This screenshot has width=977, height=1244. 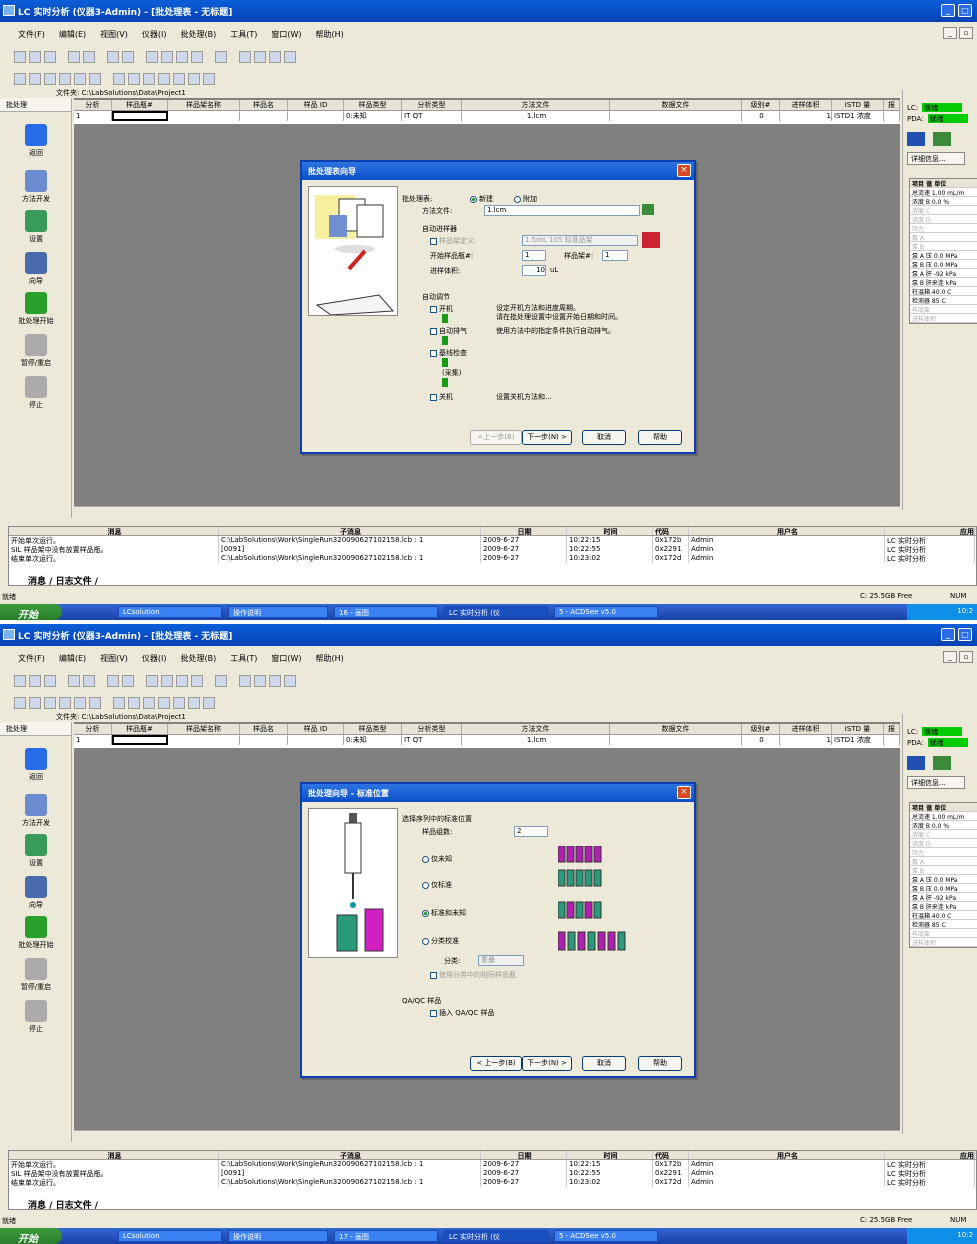 I want to click on close-button: ×, so click(x=684, y=792).